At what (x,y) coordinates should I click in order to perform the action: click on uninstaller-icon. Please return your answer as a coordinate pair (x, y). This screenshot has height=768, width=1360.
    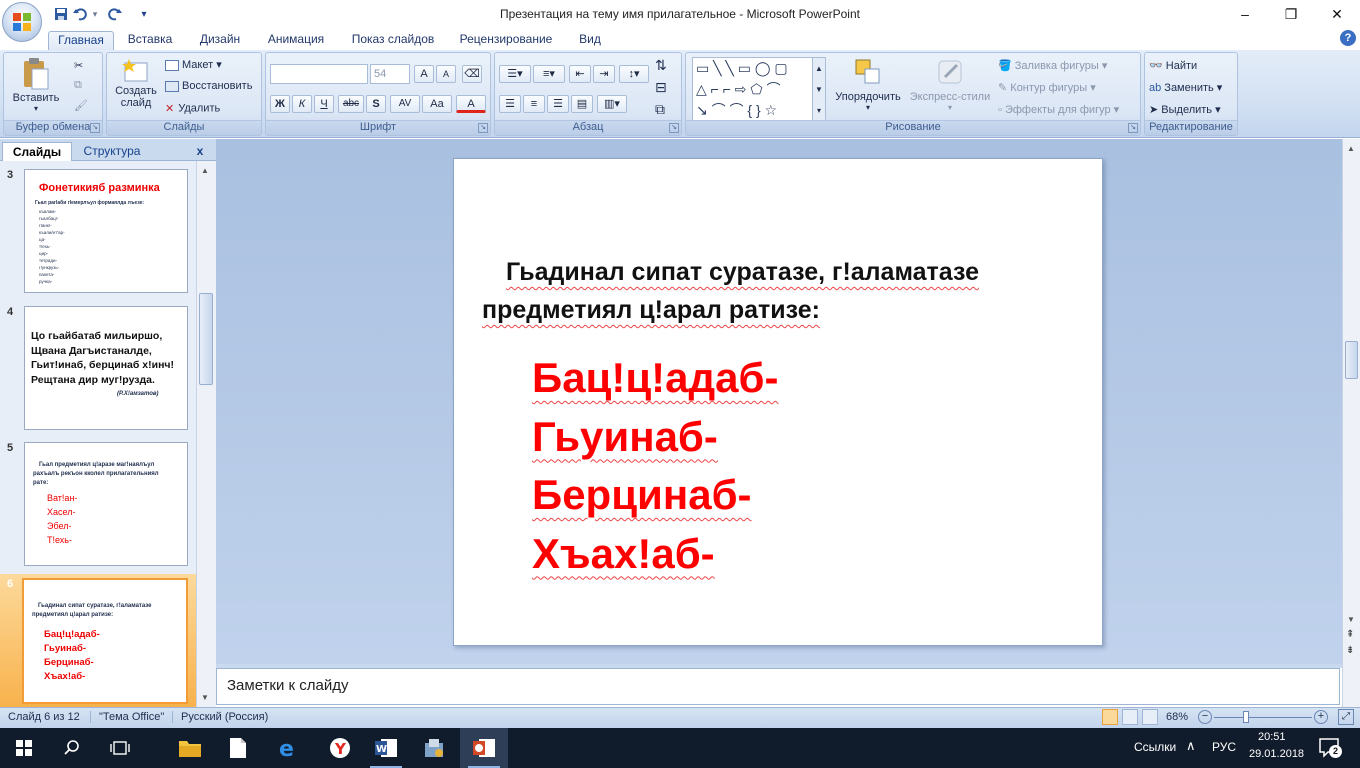
    Looking at the image, I should click on (434, 748).